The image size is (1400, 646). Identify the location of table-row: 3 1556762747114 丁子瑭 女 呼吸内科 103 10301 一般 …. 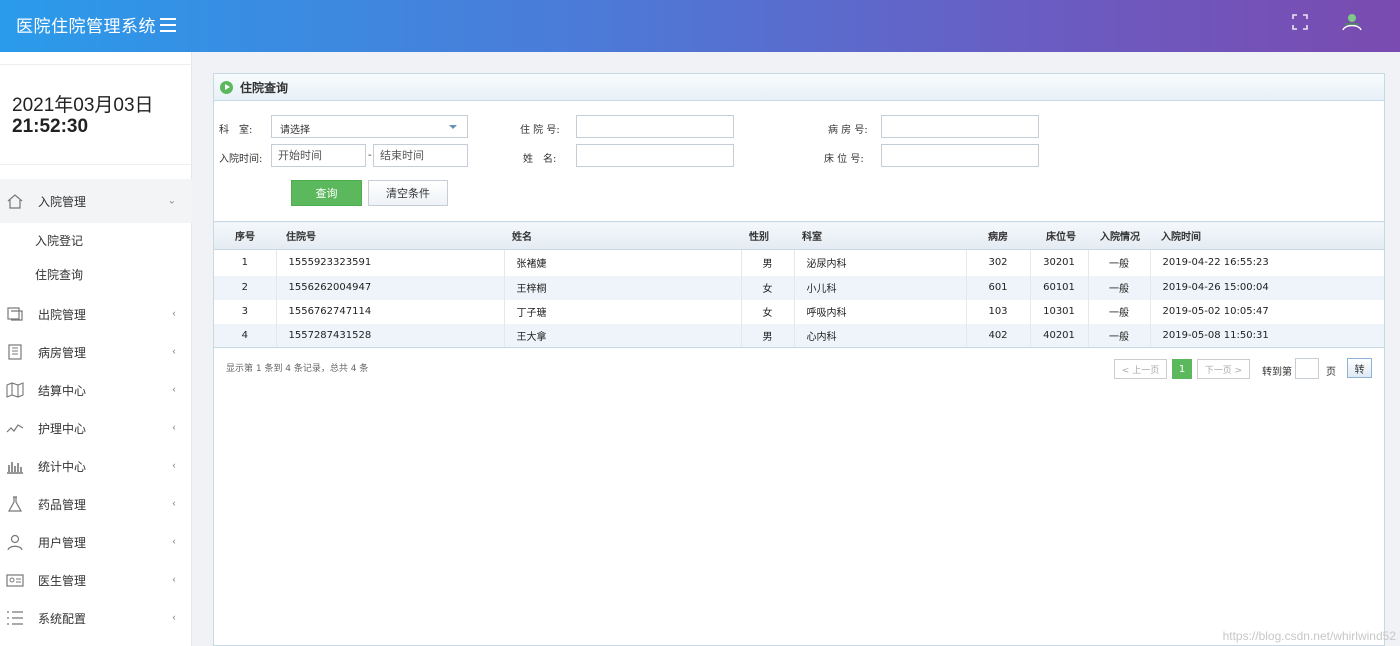
(799, 311).